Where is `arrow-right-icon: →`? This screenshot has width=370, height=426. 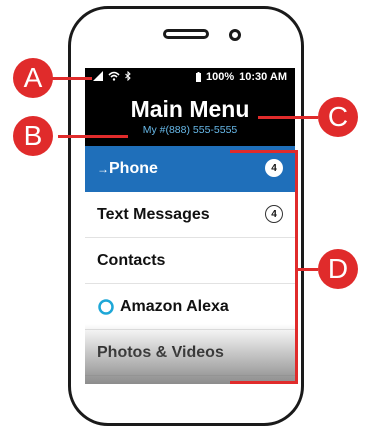 arrow-right-icon: → is located at coordinates (103, 168).